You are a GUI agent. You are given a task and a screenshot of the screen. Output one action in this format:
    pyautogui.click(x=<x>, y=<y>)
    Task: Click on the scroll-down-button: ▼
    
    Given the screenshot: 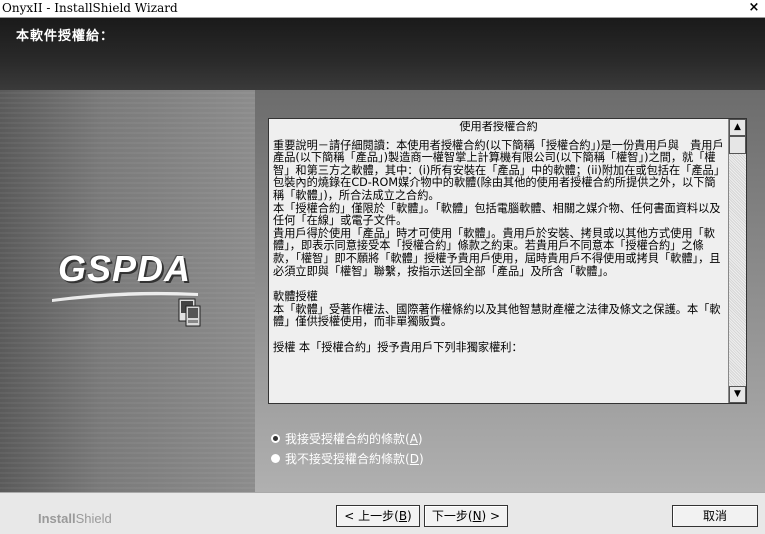 What is the action you would take?
    pyautogui.click(x=737, y=394)
    